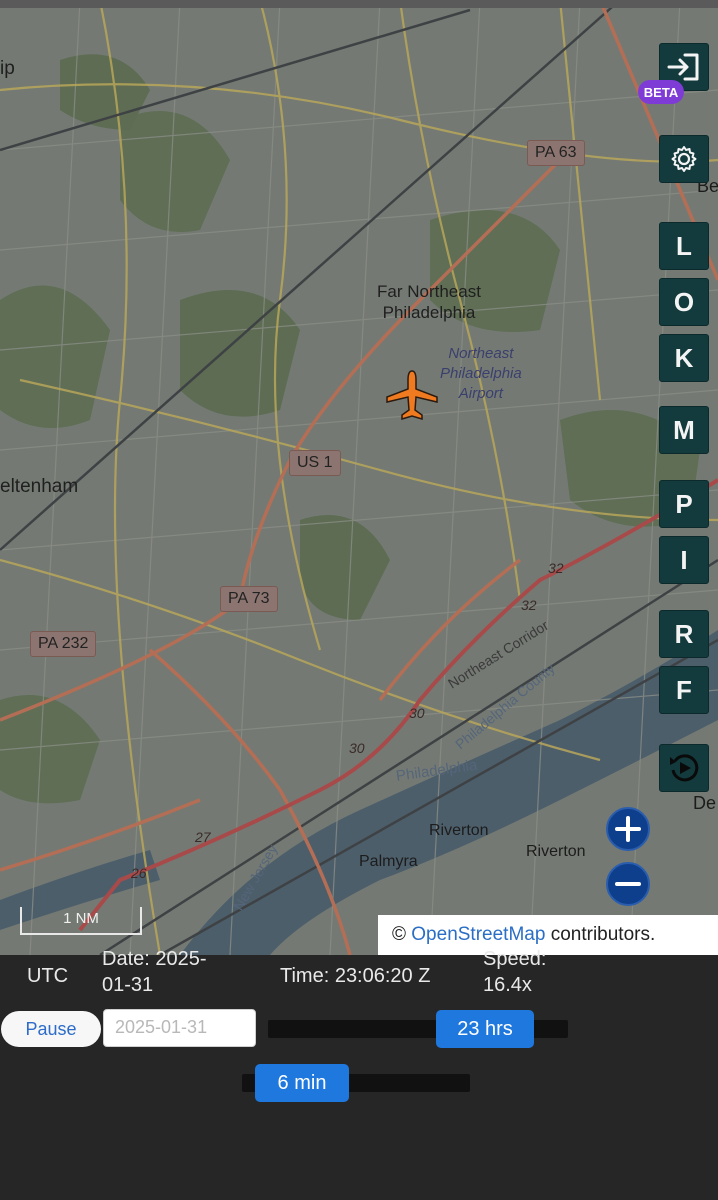 The image size is (718, 1200). I want to click on layer-button-r: R, so click(684, 634).